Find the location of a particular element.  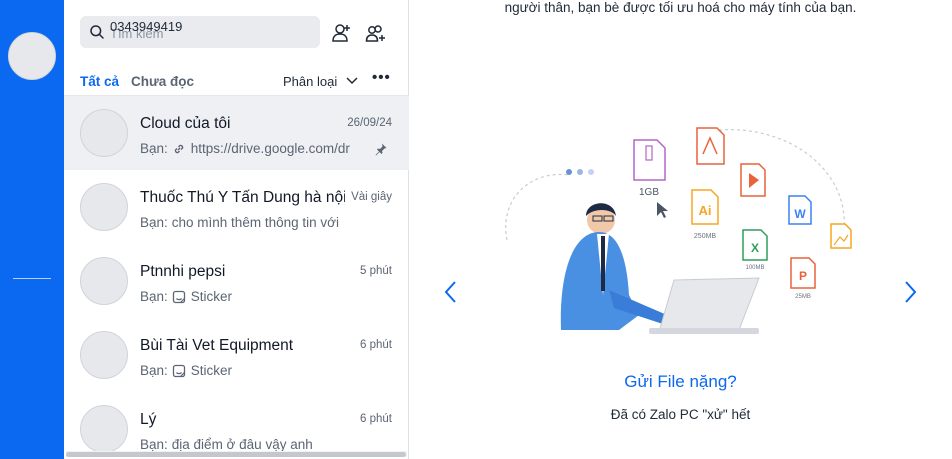

zip-file-icon: 1GB is located at coordinates (649, 168).